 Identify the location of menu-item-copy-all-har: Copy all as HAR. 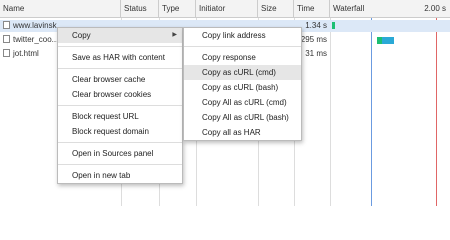
(242, 132).